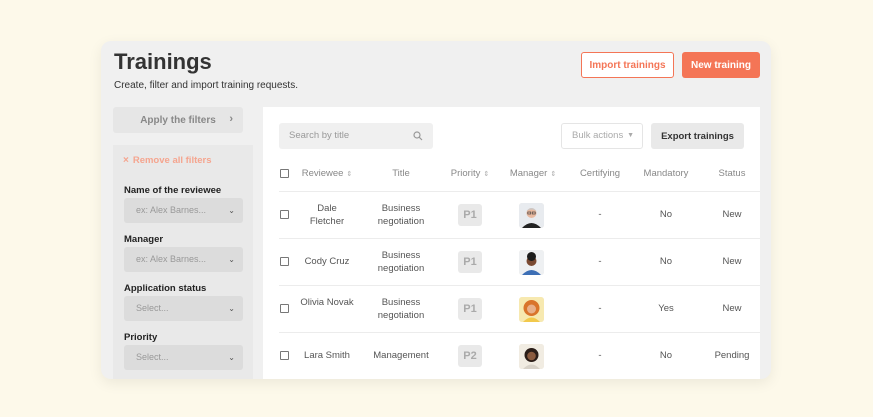 The image size is (873, 417). What do you see at coordinates (630, 135) in the screenshot?
I see `caret-down-icon: ▼` at bounding box center [630, 135].